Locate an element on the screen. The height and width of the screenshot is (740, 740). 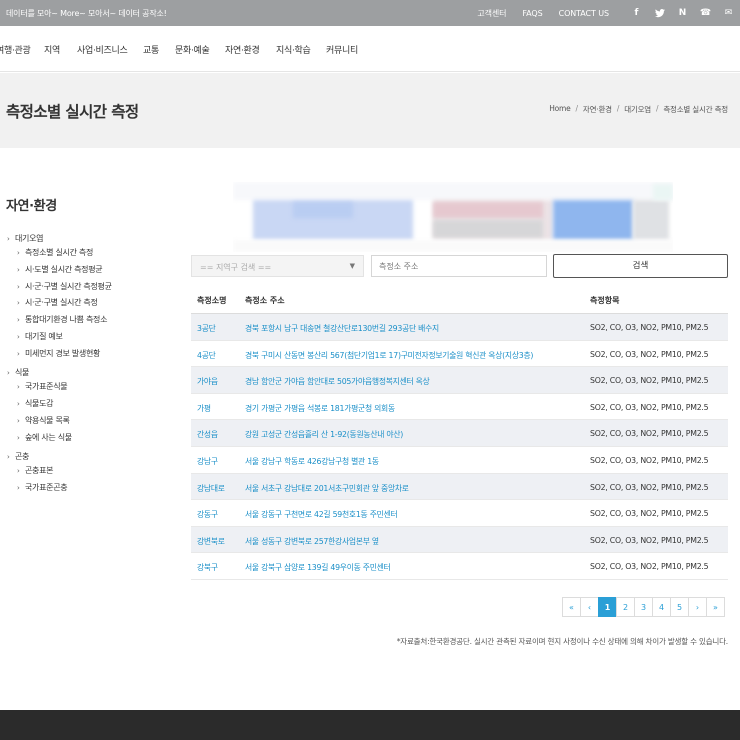
station-address-link: 서울 서초구 강남대로 201서초구민회관 앞 중앙차로 is located at coordinates (327, 488).